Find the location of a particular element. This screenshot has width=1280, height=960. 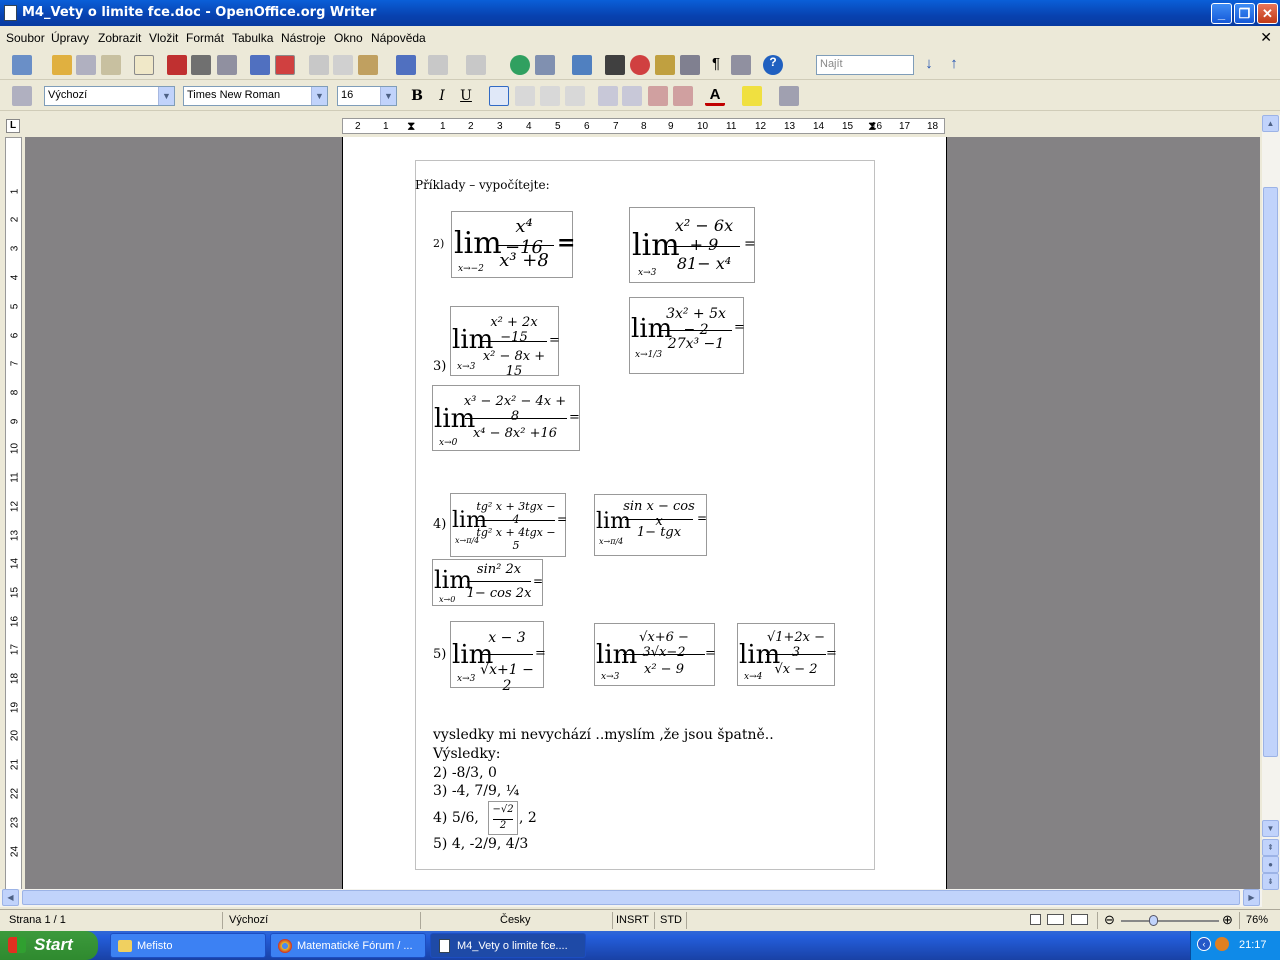

email-icon is located at coordinates (111, 65).